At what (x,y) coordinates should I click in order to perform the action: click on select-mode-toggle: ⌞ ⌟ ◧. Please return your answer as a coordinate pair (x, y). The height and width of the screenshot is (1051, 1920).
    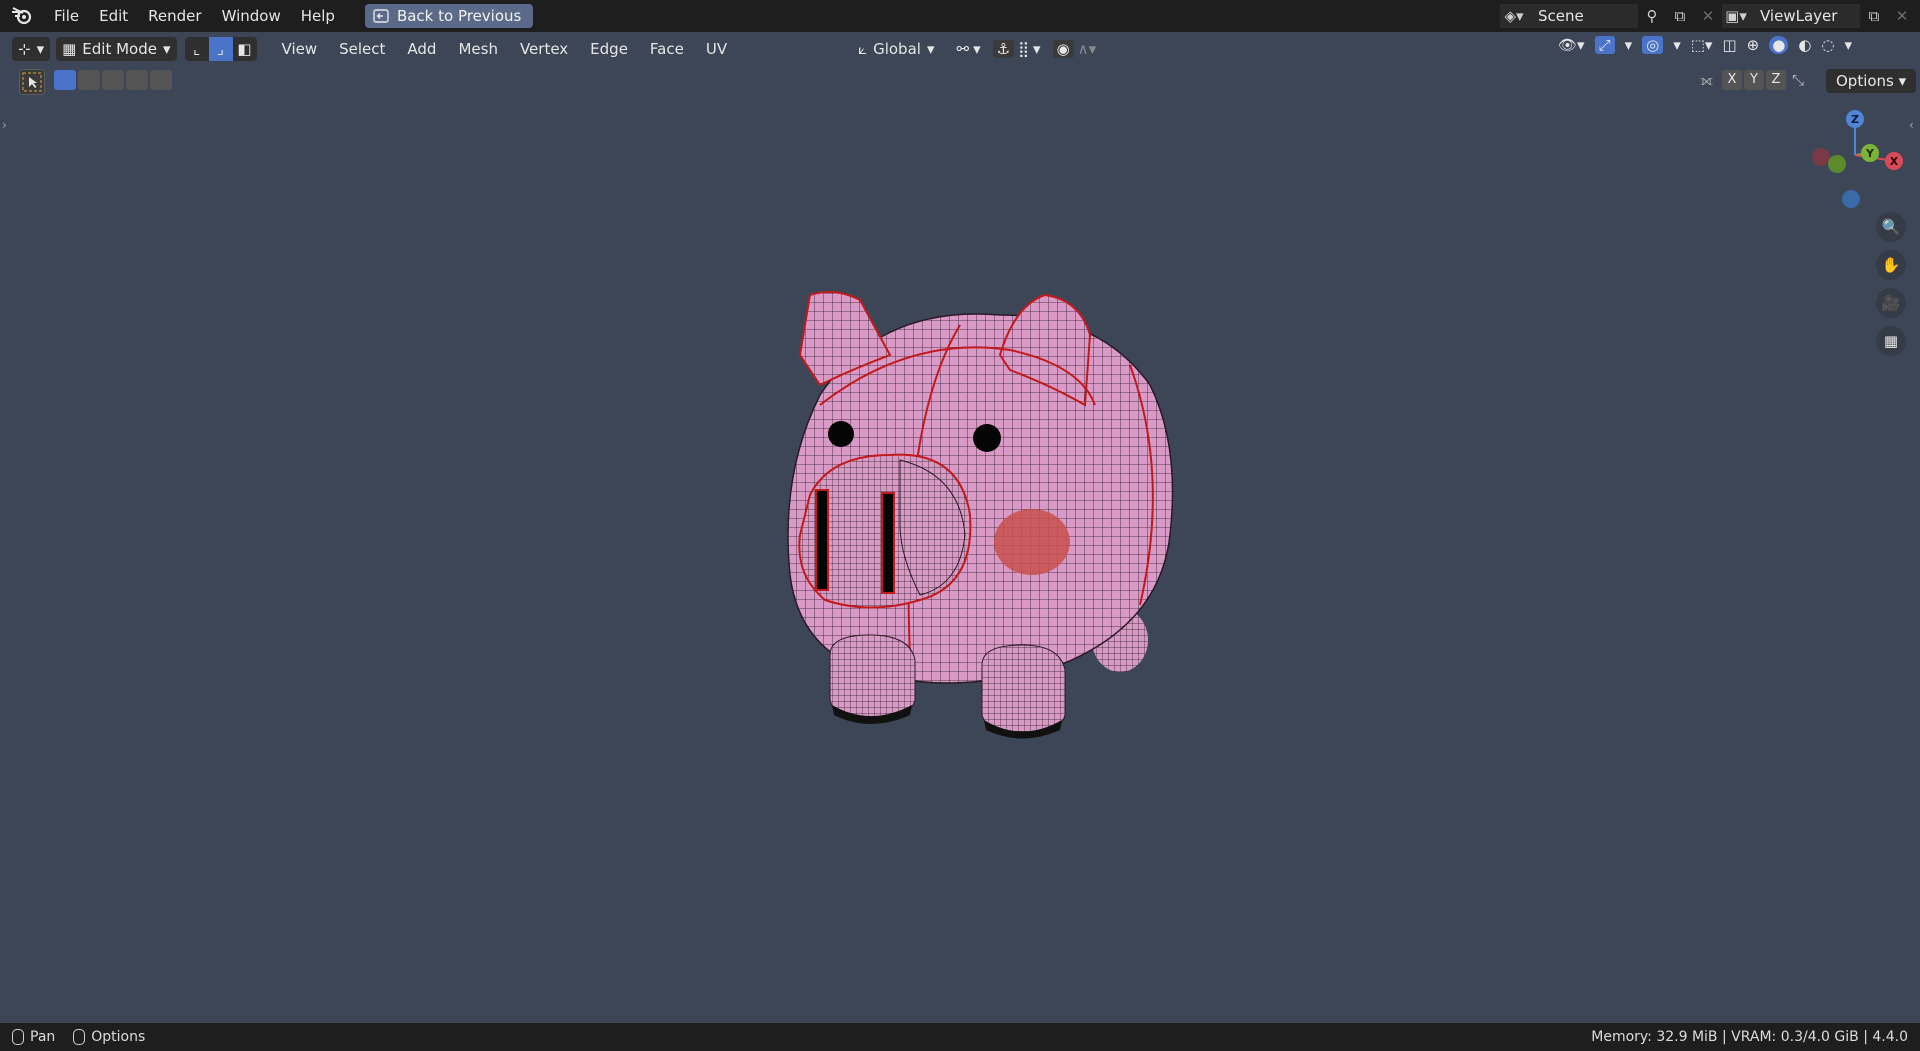
    Looking at the image, I should click on (220, 49).